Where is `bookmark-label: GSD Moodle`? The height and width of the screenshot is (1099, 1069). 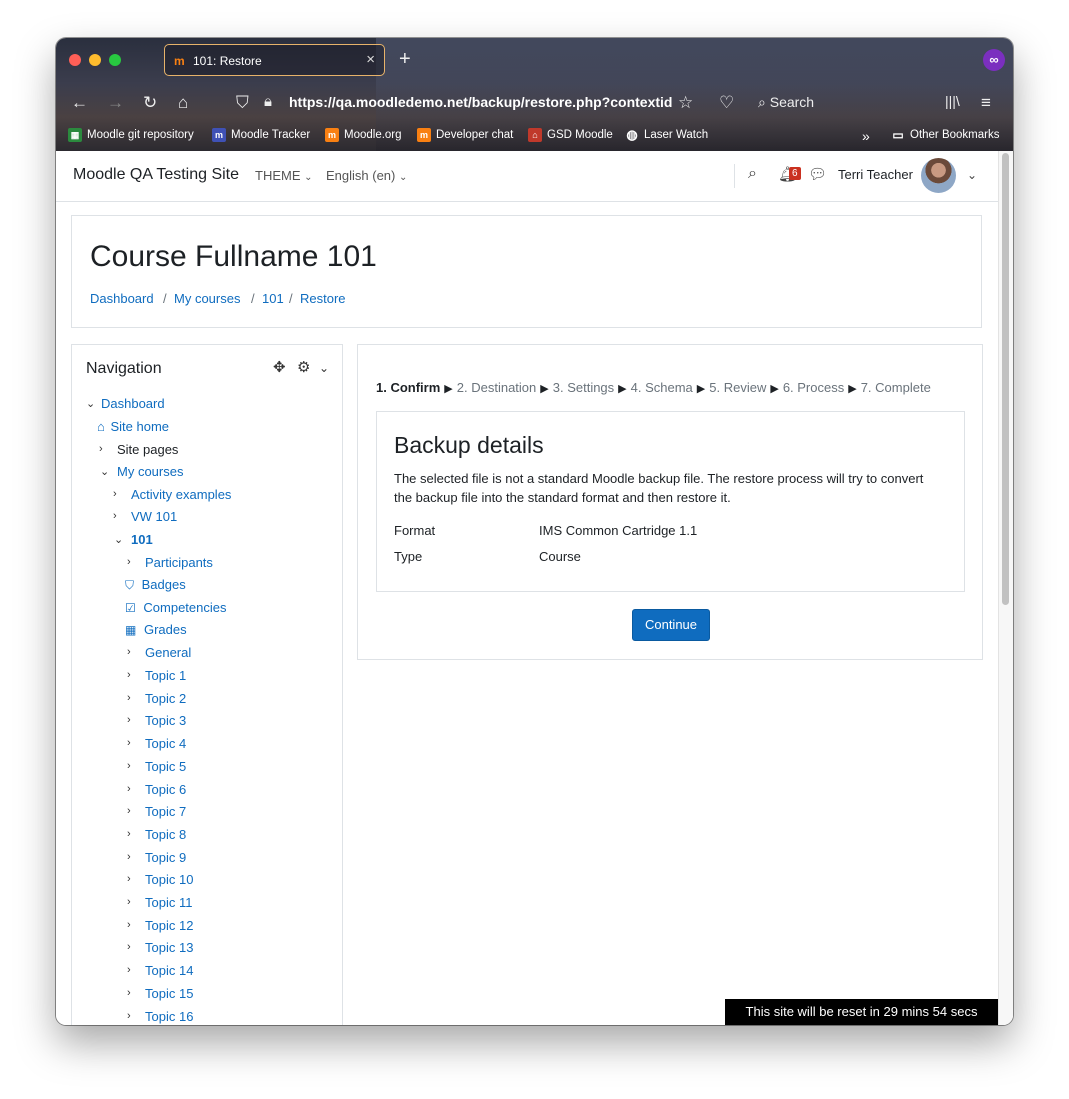 bookmark-label: GSD Moodle is located at coordinates (580, 135).